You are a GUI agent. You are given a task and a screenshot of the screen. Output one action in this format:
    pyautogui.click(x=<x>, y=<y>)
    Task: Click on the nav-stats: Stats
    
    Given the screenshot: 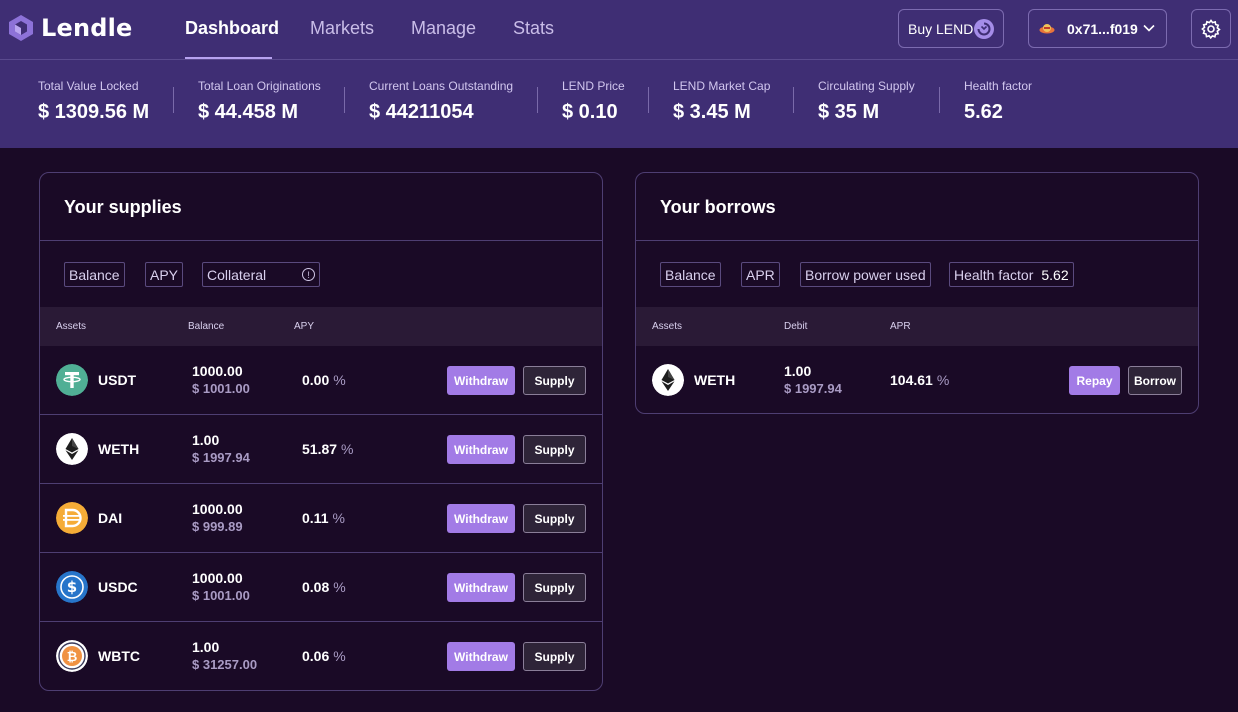 What is the action you would take?
    pyautogui.click(x=533, y=28)
    